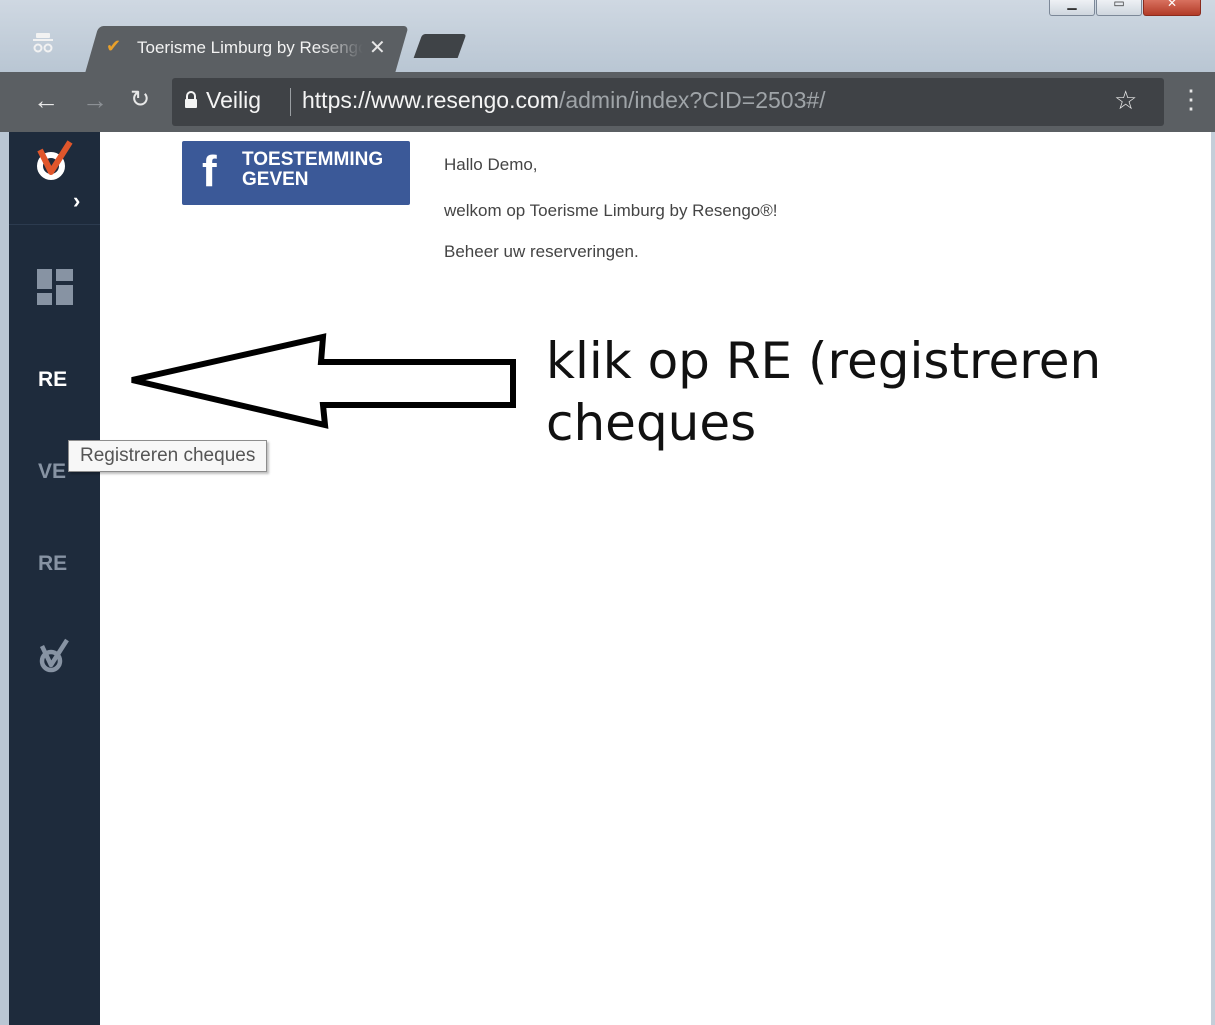  What do you see at coordinates (54, 578) in the screenshot?
I see `sidebar: › RE VE RE` at bounding box center [54, 578].